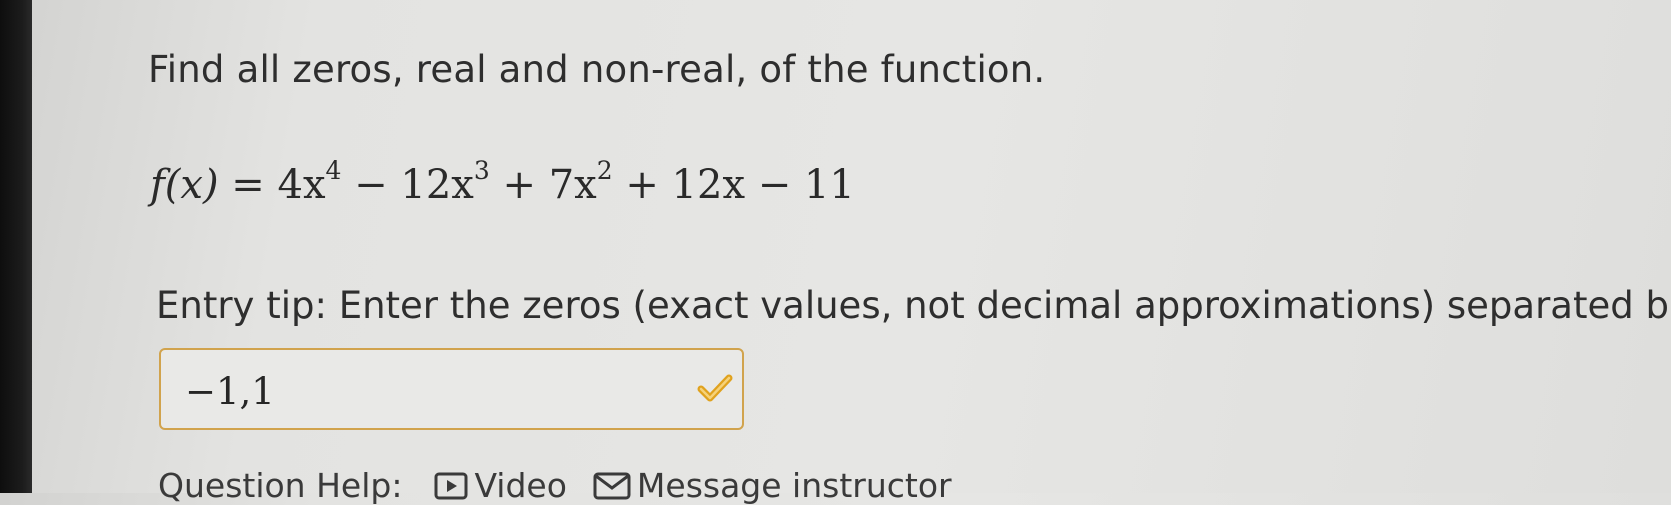 The width and height of the screenshot is (1671, 505). Describe the element at coordinates (451, 485) in the screenshot. I see `video-icon` at that location.